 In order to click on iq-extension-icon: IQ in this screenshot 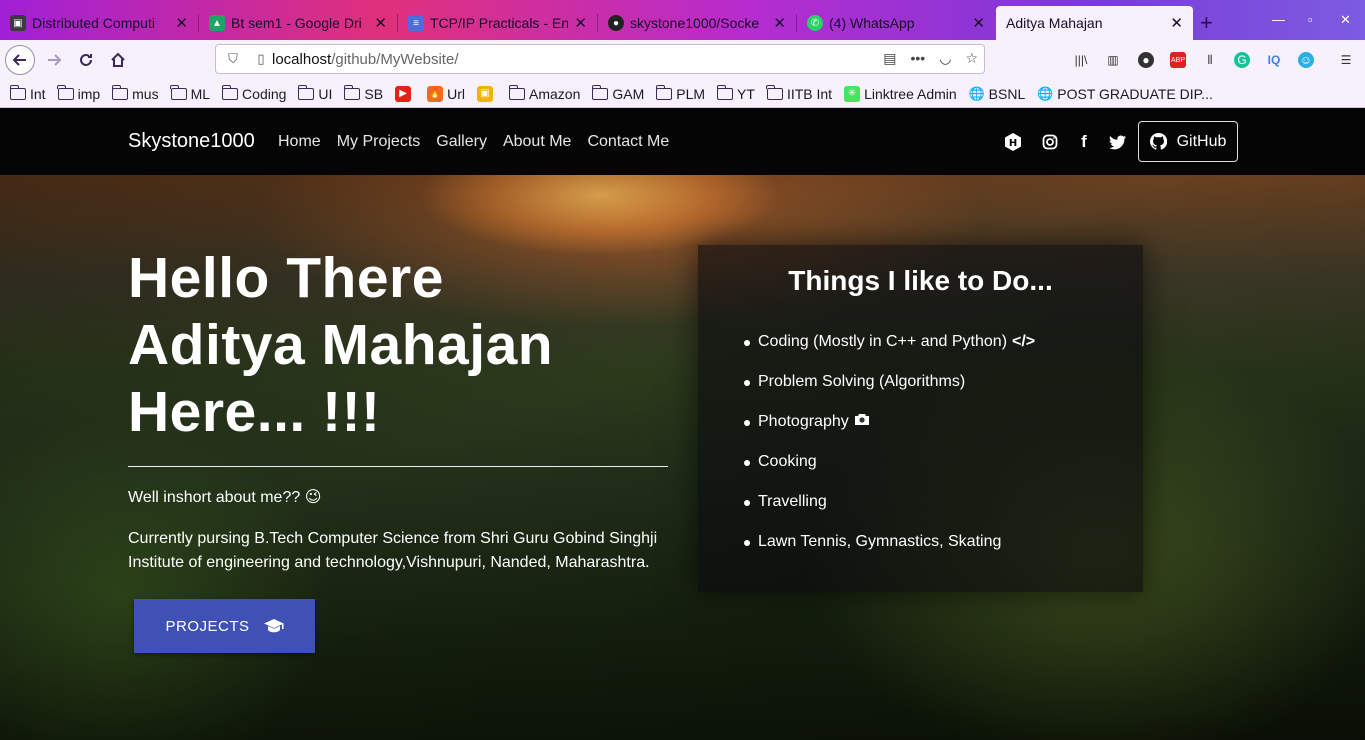, I will do `click(1274, 60)`.